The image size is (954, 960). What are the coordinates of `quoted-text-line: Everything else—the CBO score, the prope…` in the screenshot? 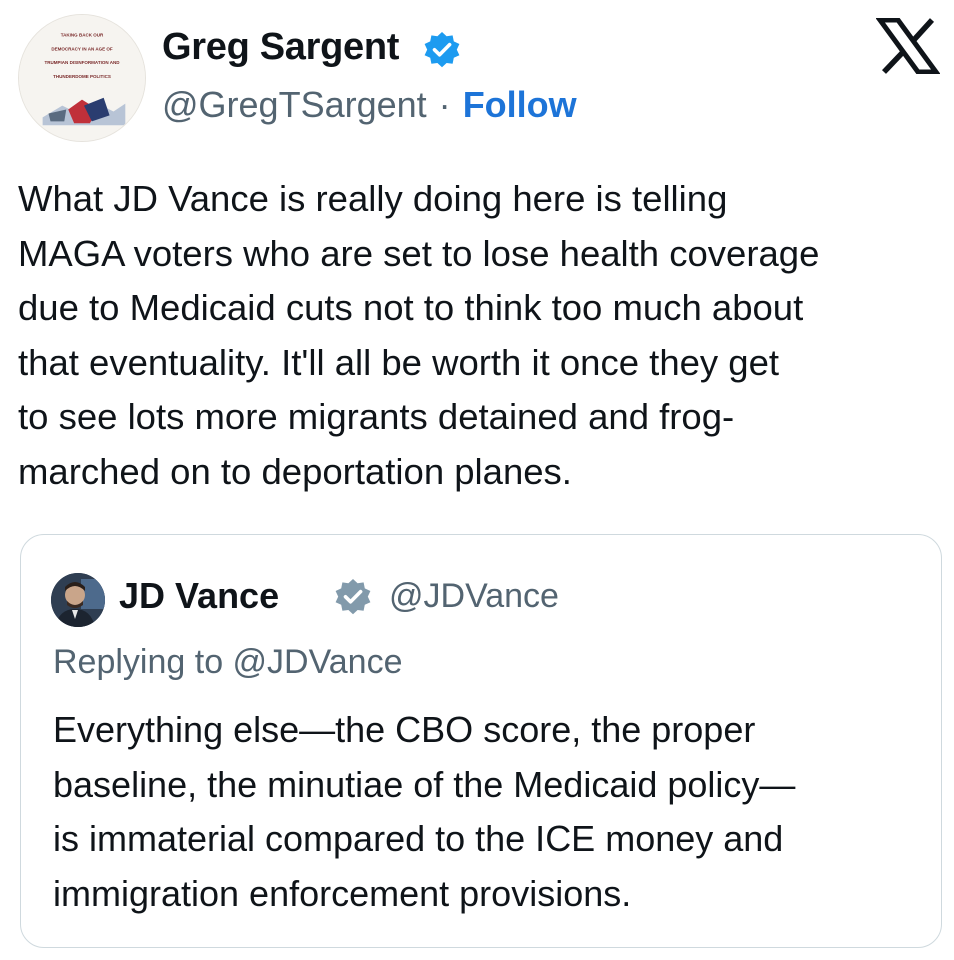 It's located at (404, 729).